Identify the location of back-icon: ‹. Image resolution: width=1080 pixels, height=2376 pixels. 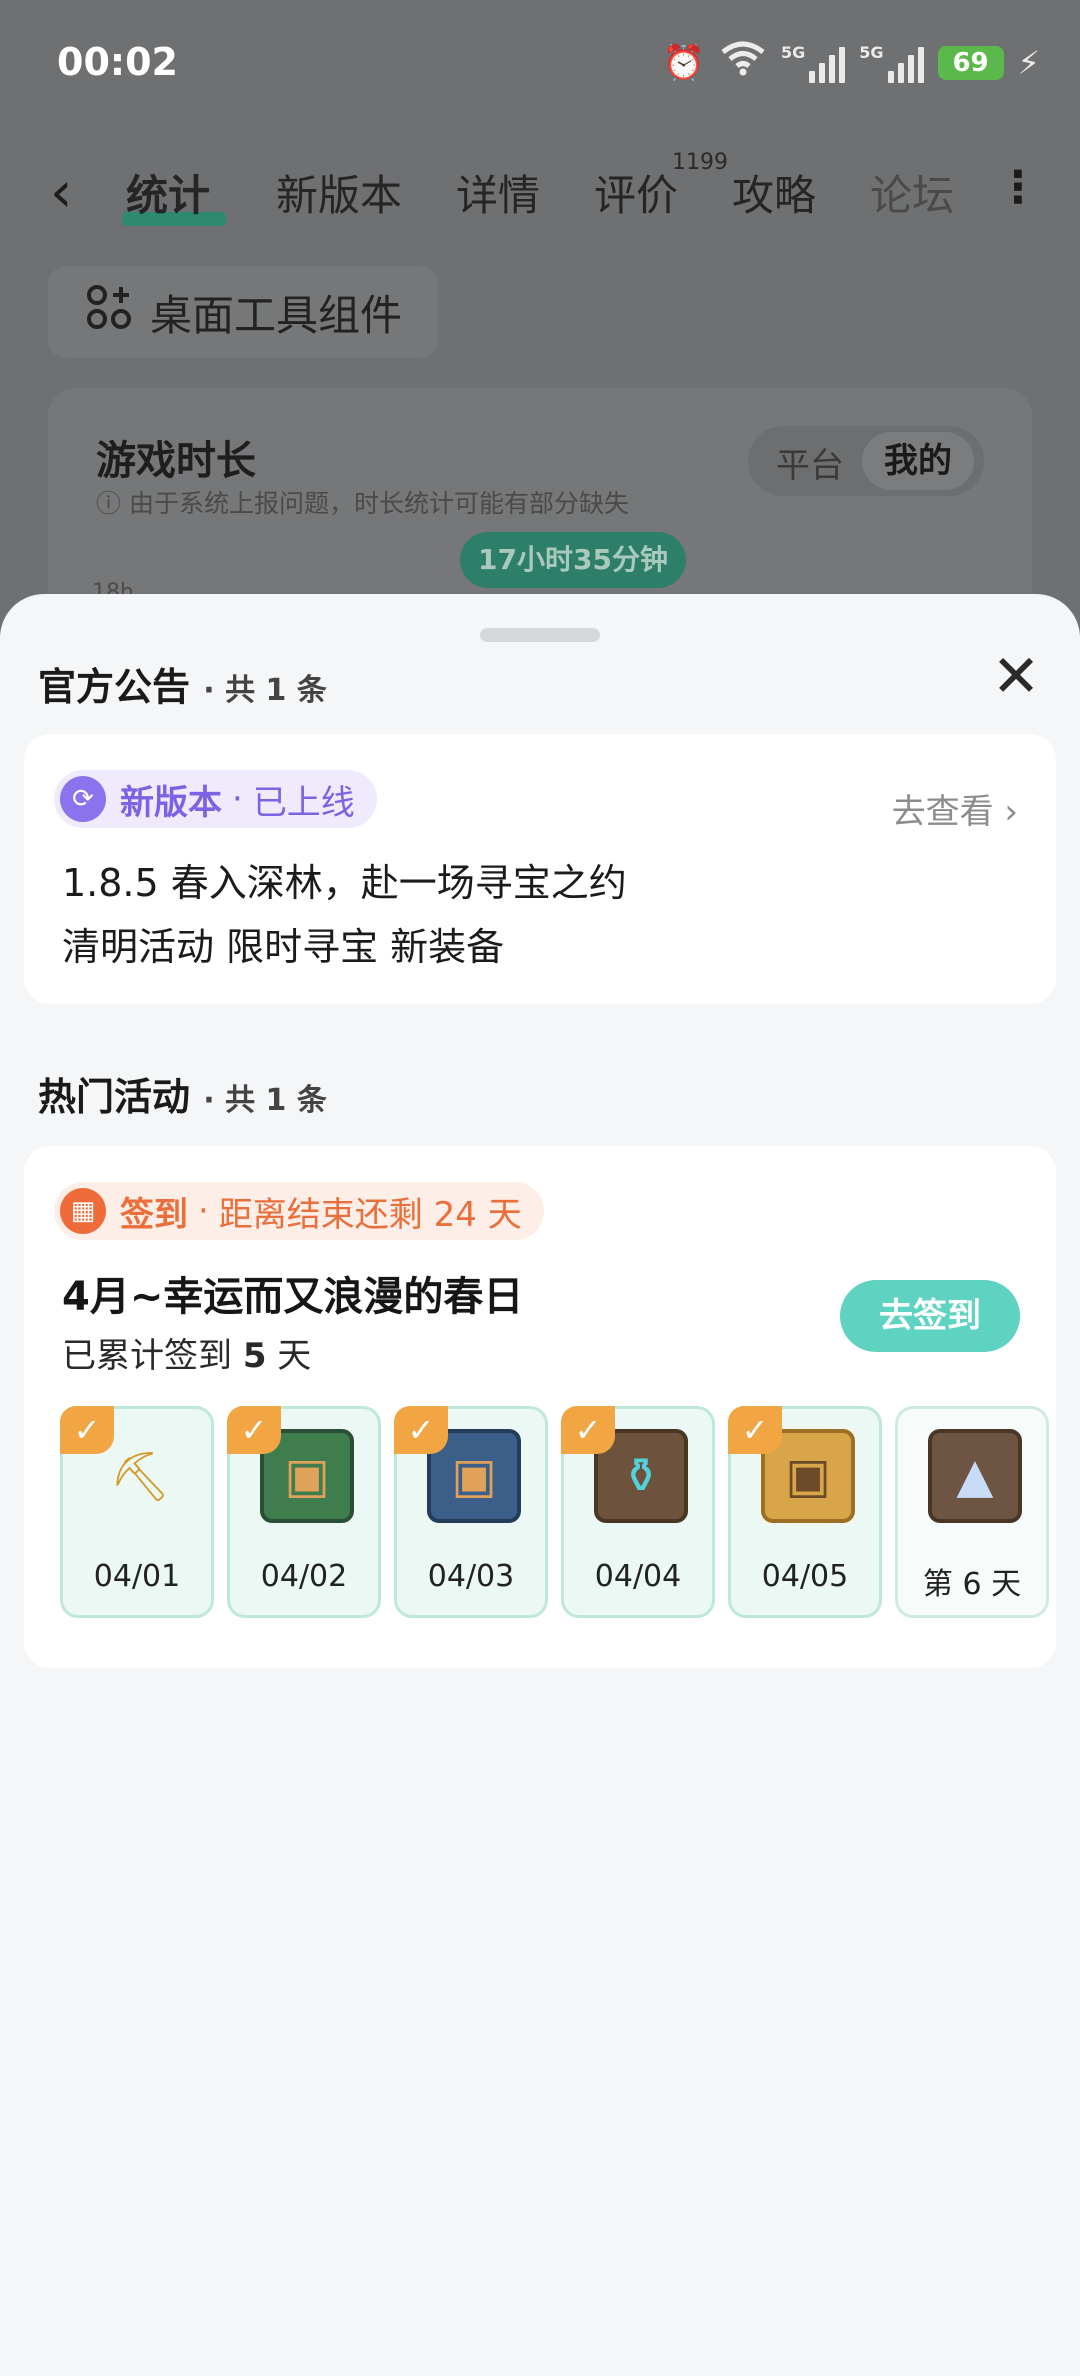
(72, 193).